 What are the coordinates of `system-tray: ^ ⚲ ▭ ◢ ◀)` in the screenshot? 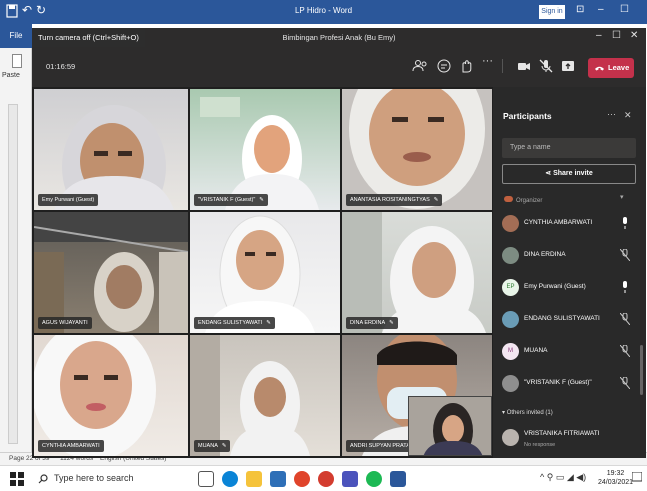 It's located at (563, 477).